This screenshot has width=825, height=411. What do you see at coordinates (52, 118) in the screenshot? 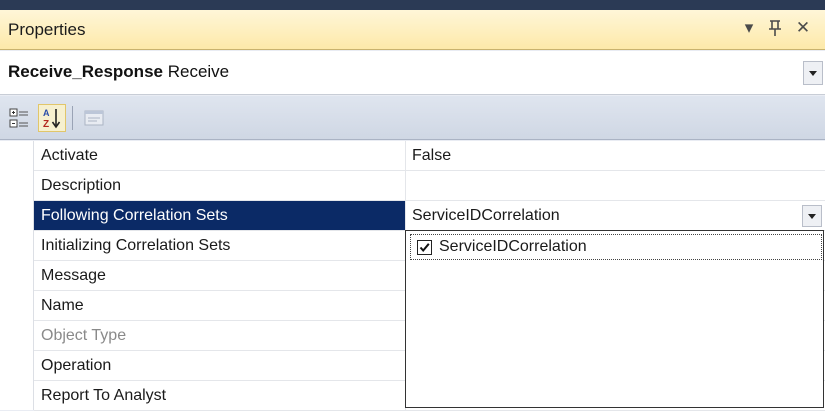
I see `alphabetical-icon: A Z` at bounding box center [52, 118].